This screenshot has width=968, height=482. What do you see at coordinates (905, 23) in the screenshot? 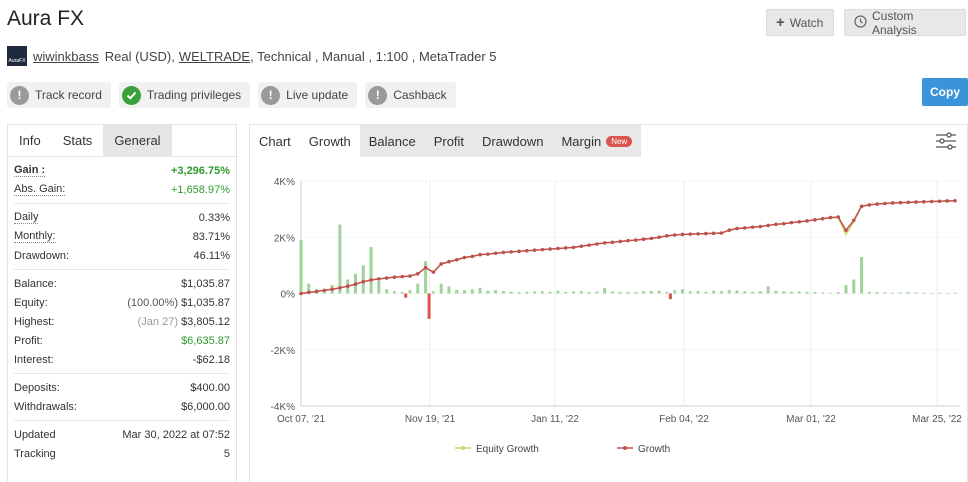
I see `custom-analysis-button: Custom Analysis` at bounding box center [905, 23].